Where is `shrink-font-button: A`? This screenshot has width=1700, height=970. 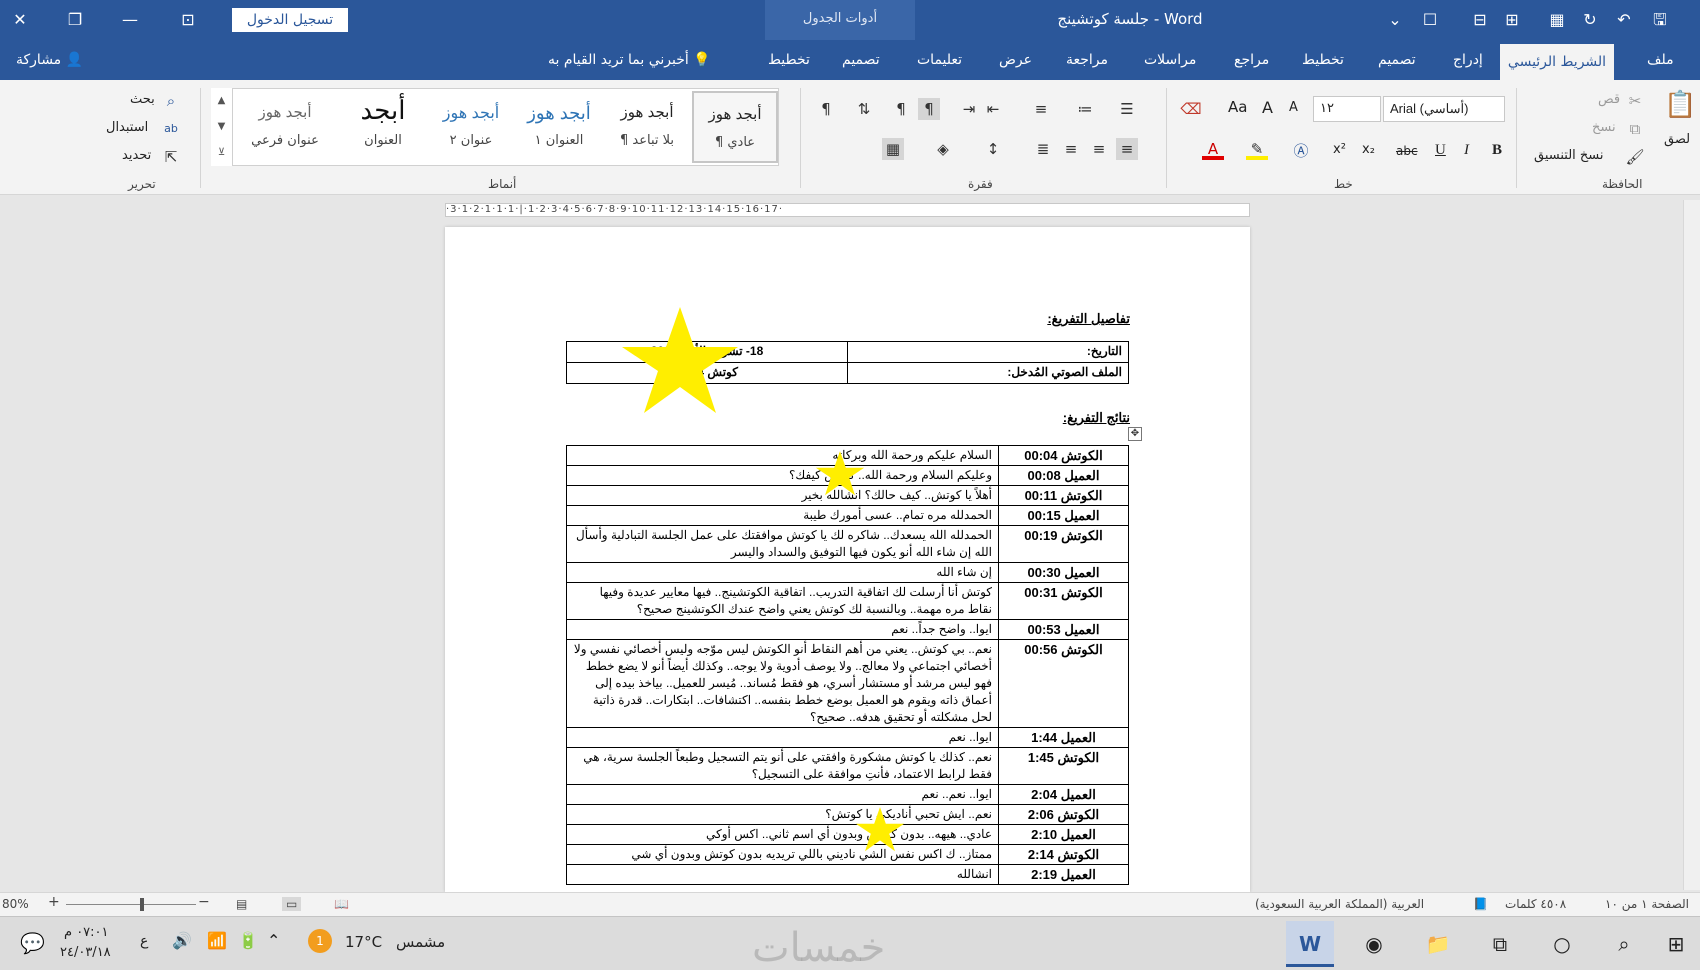 shrink-font-button: A is located at coordinates (1293, 107).